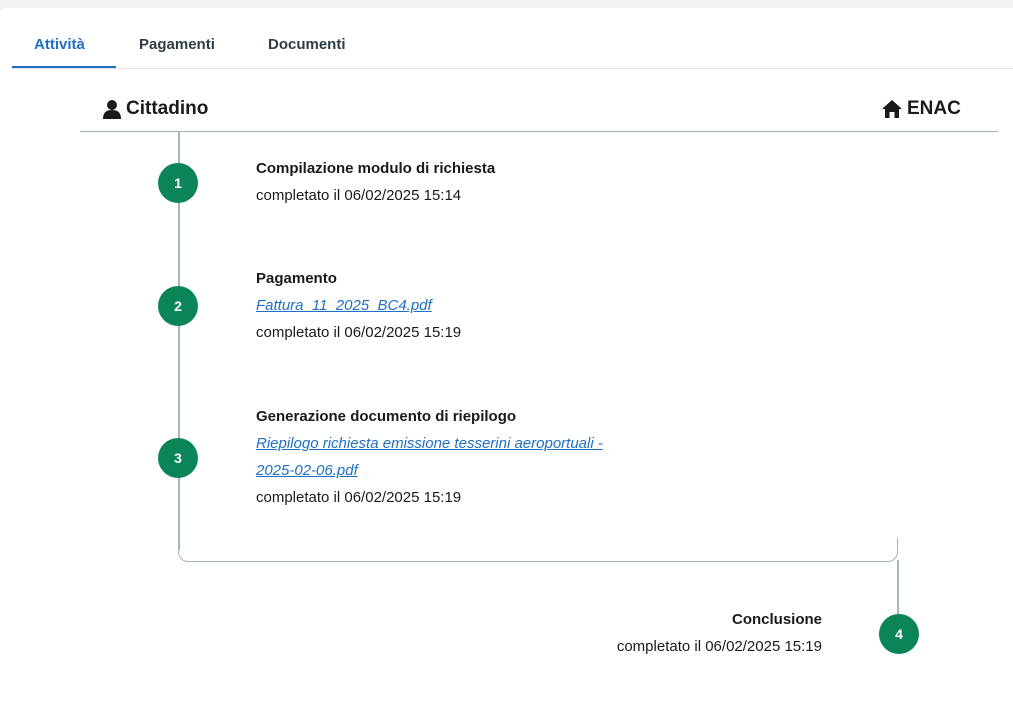 This screenshot has width=1013, height=708. Describe the element at coordinates (359, 332) in the screenshot. I see `step-2-status: completato il 06/02/2025 15:19` at that location.